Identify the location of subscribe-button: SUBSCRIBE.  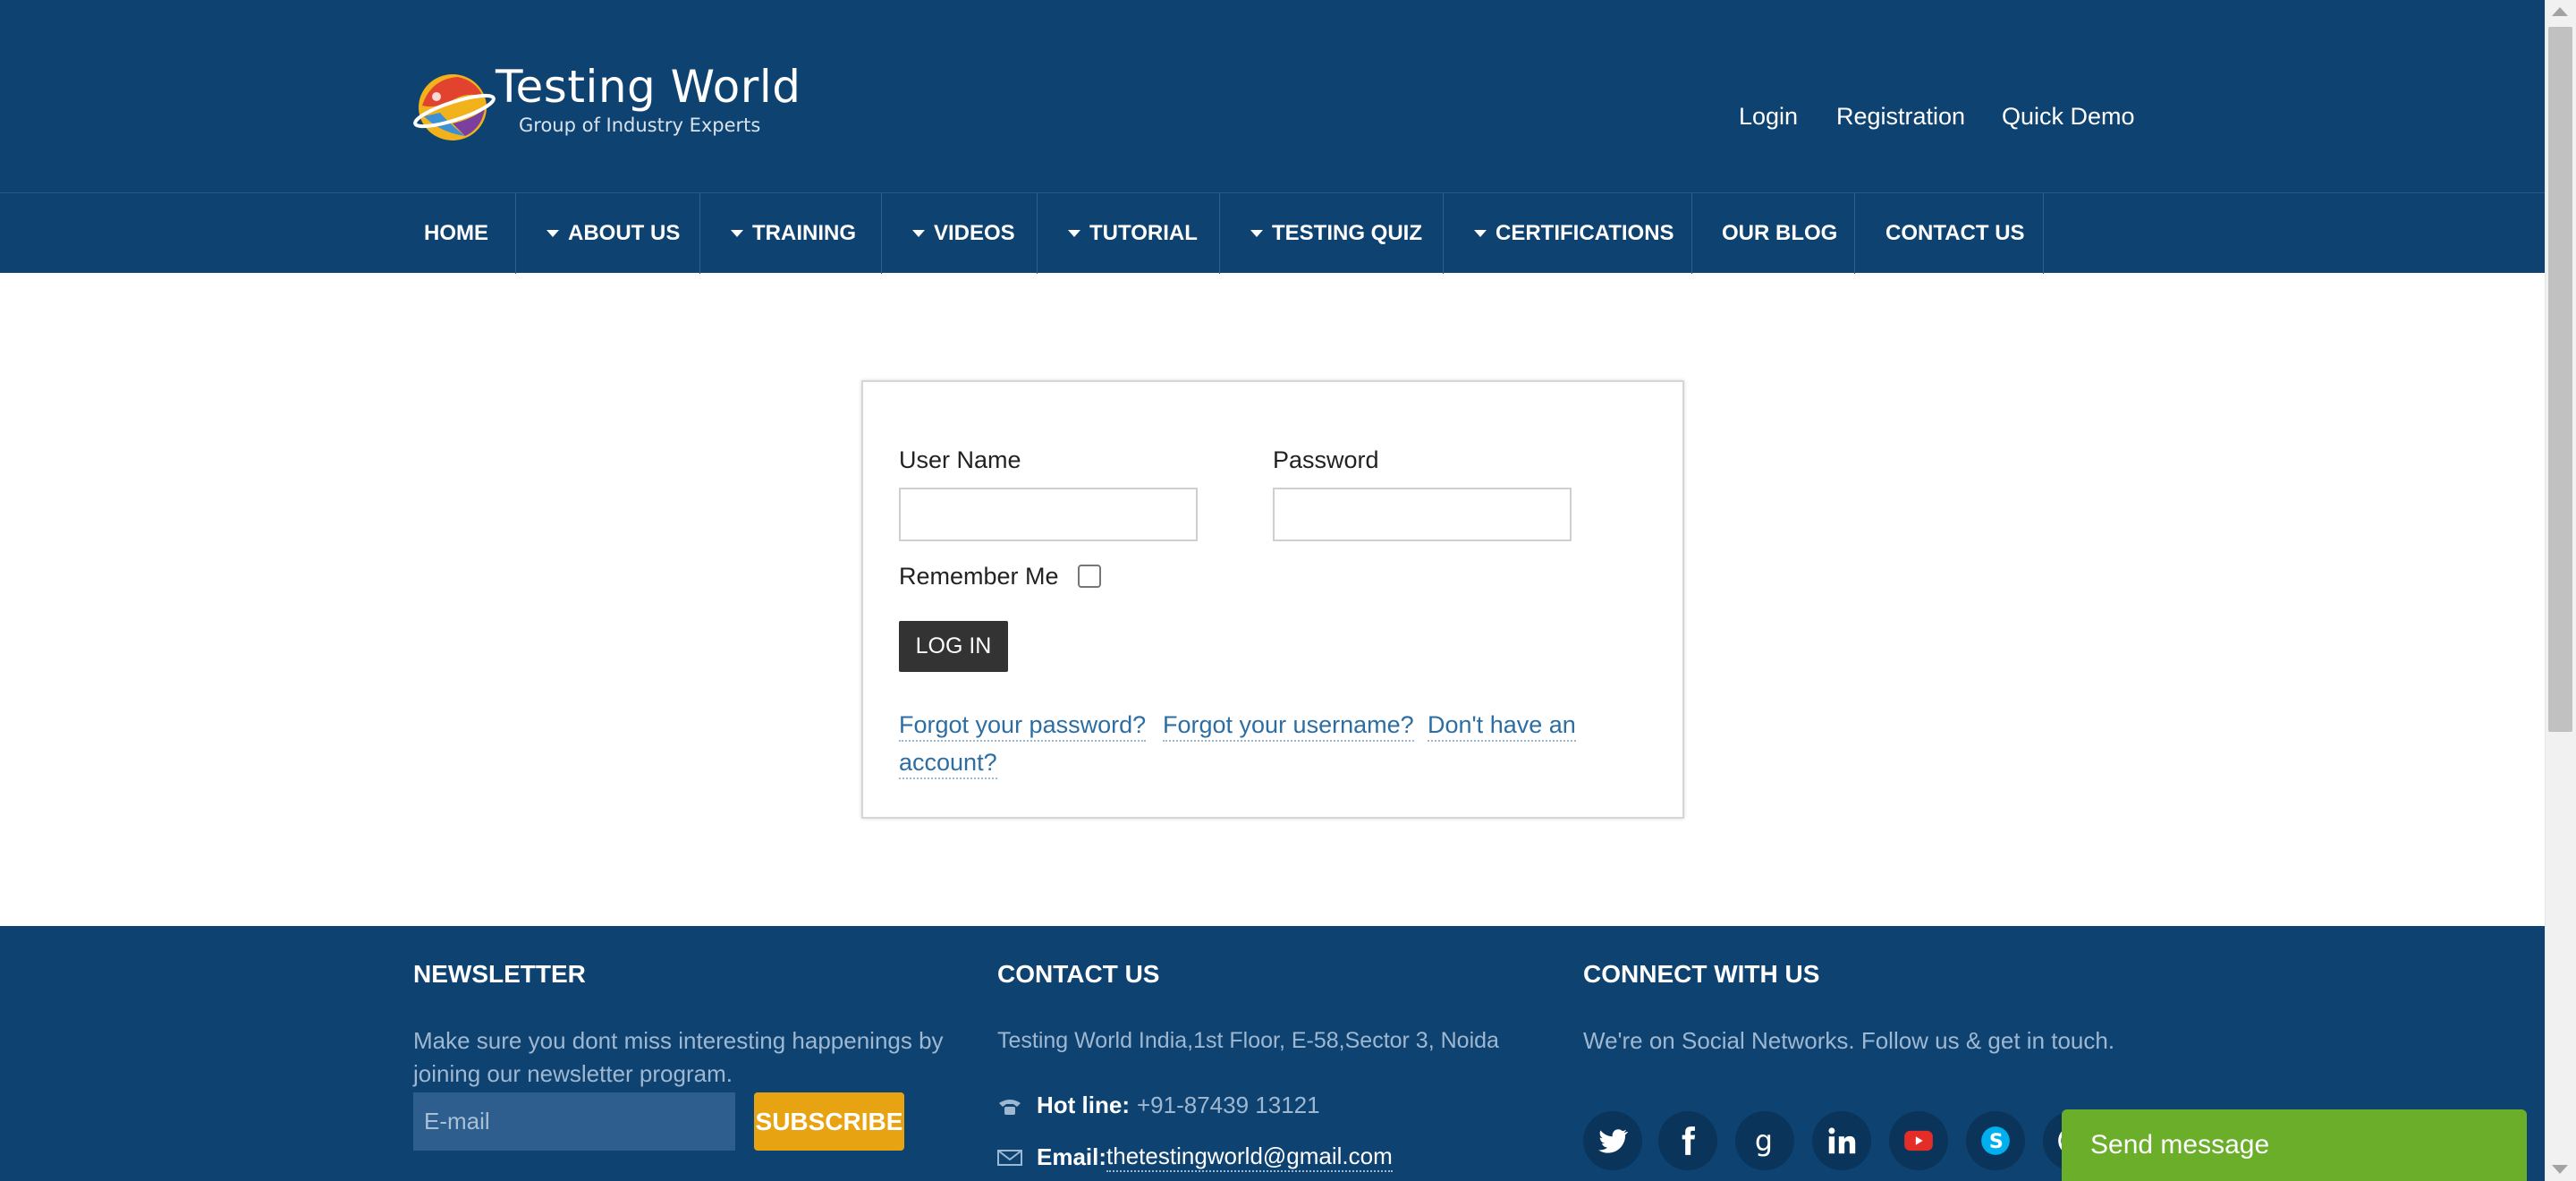
(829, 1121).